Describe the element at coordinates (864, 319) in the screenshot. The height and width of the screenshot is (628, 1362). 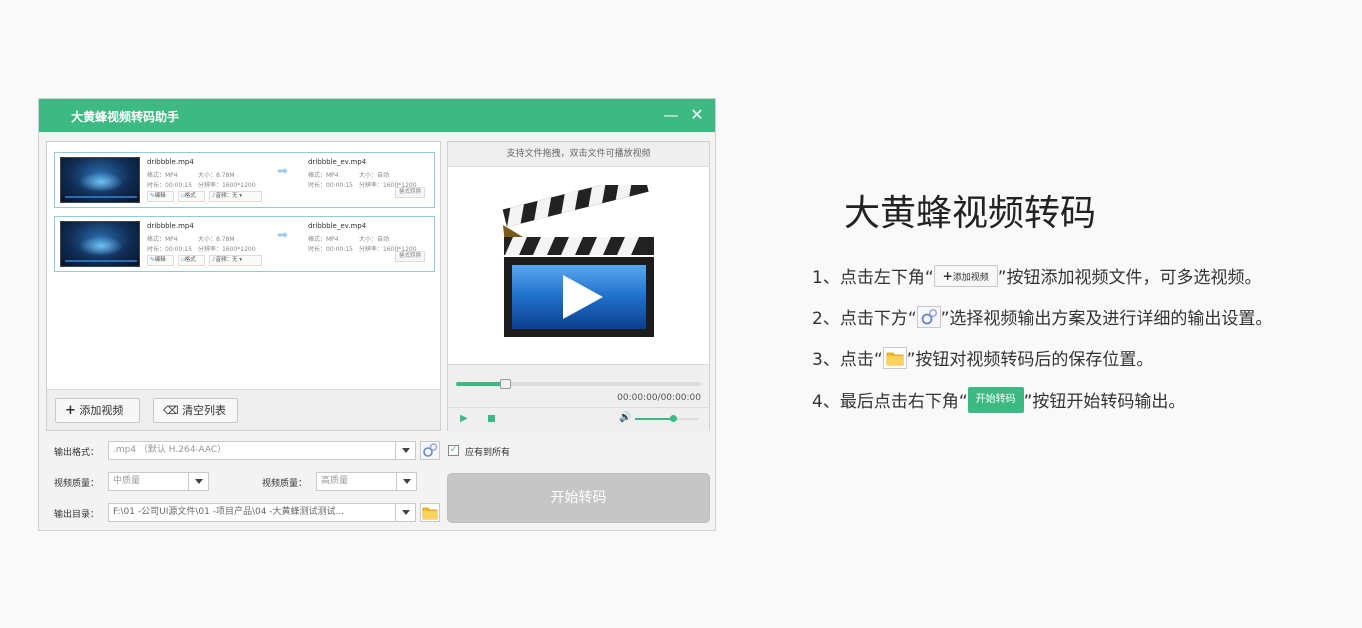
I see `step-2-text-before: 2、点击下方“` at that location.